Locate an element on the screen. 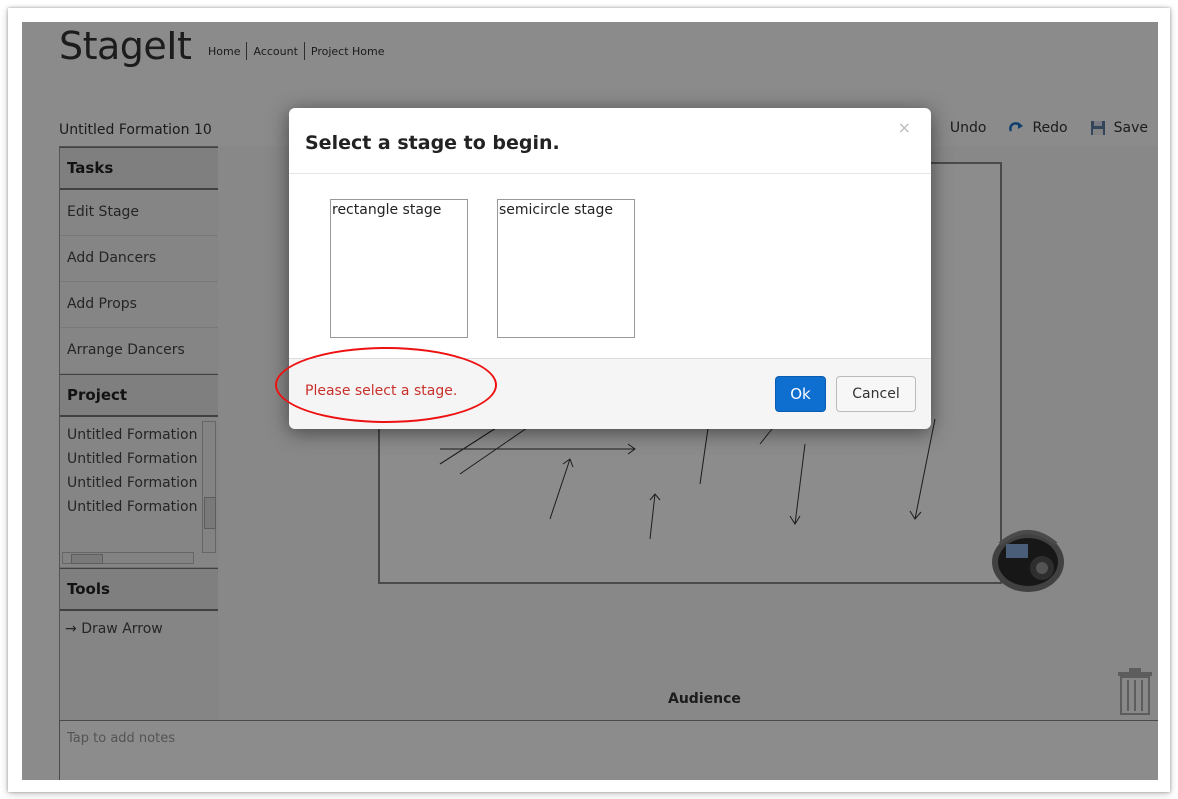 The height and width of the screenshot is (799, 1178). dialog-title: Select a stage to begin. is located at coordinates (432, 143).